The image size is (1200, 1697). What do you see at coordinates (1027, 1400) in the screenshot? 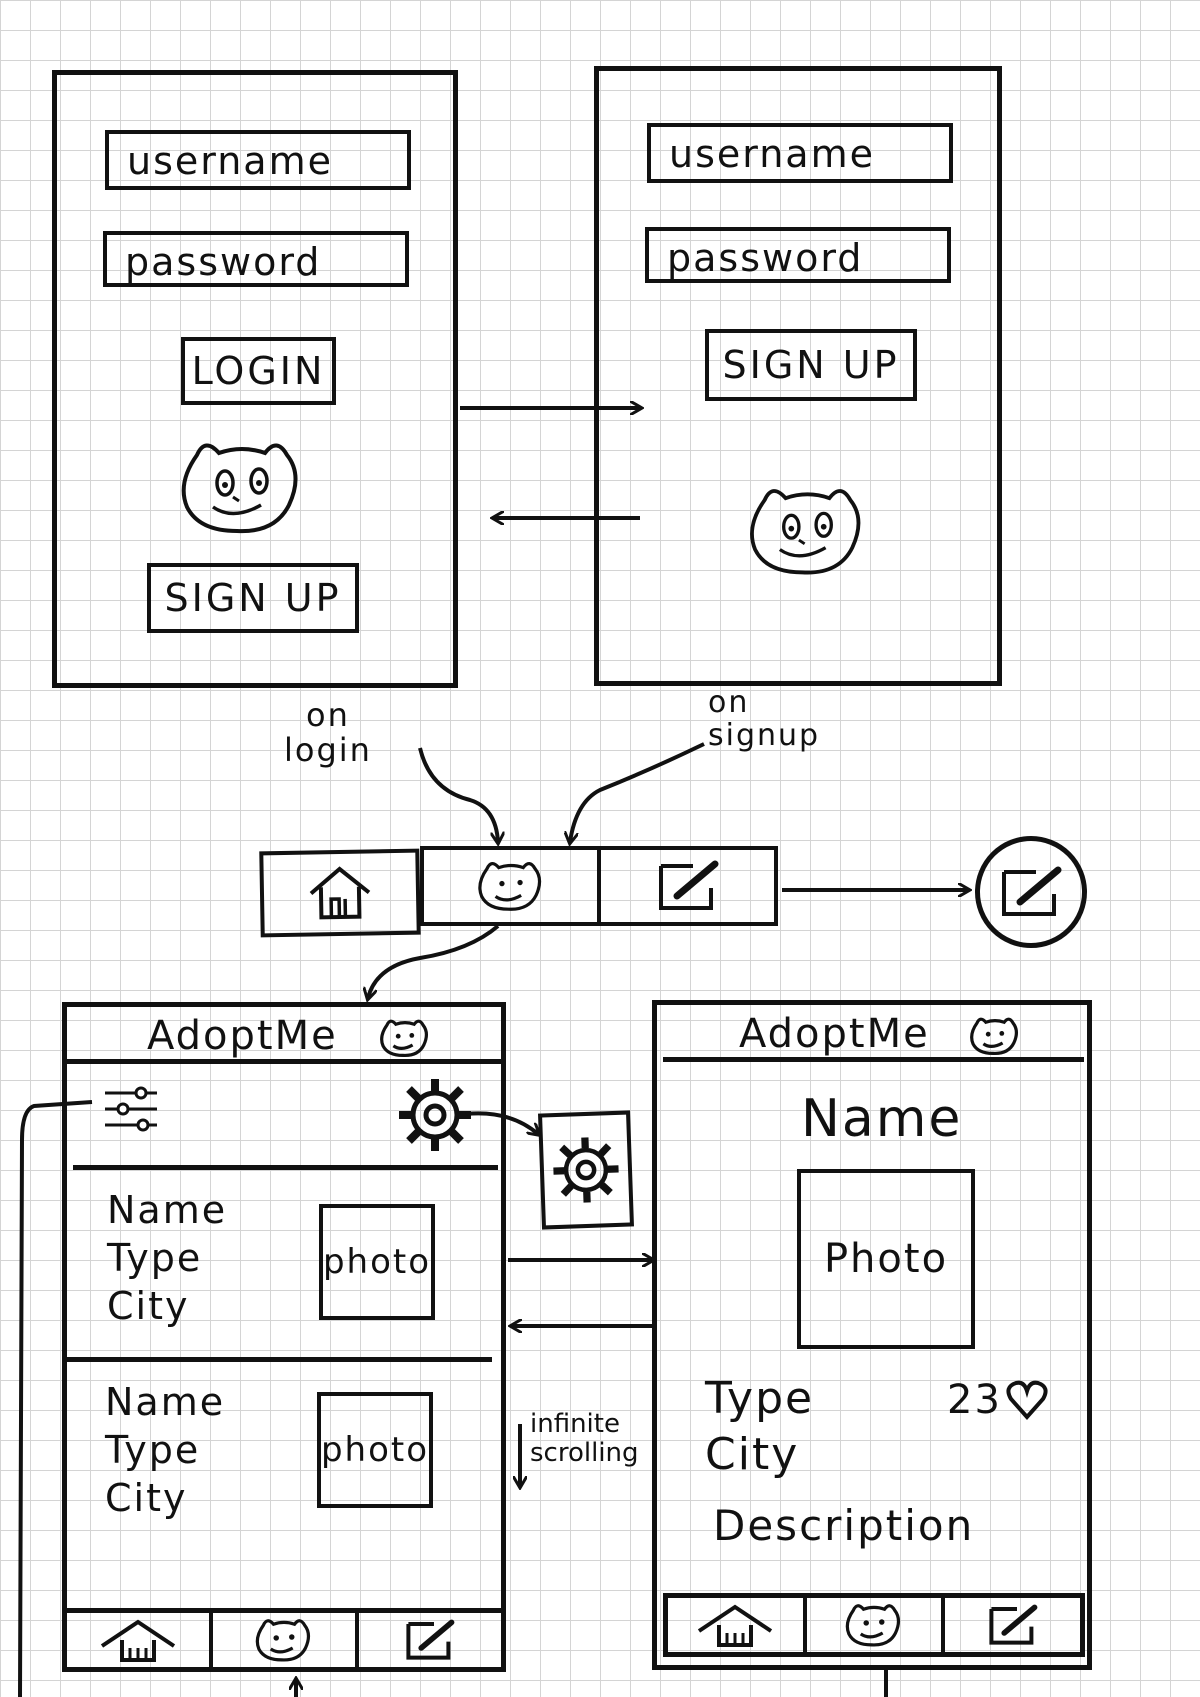
I see `heart-icon` at bounding box center [1027, 1400].